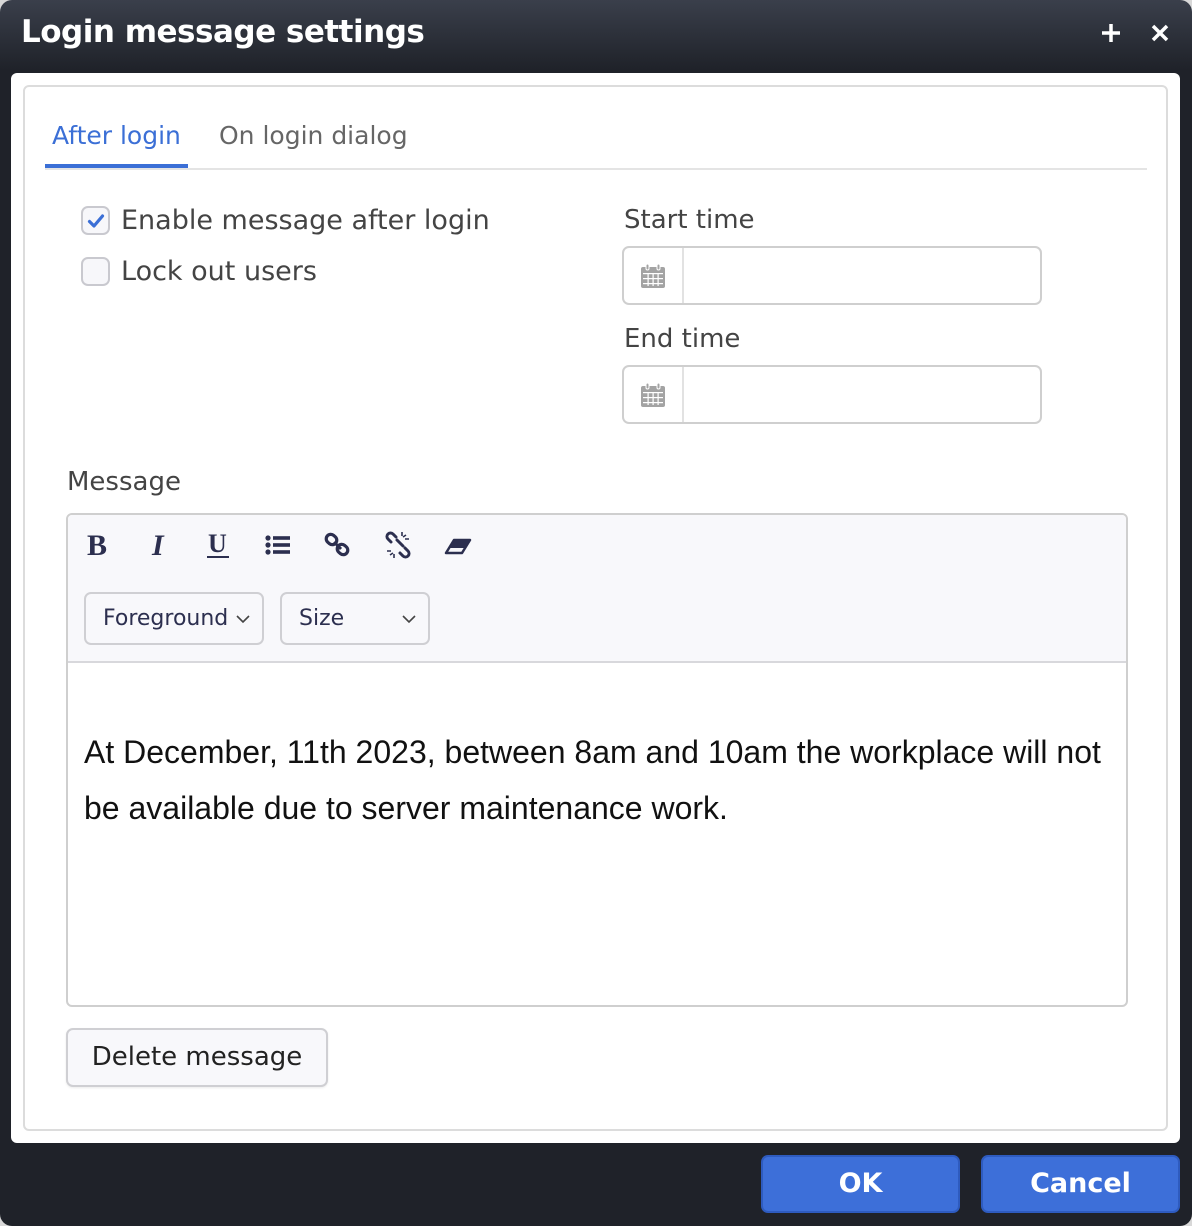 This screenshot has height=1226, width=1192. I want to click on end-time-picker-button, so click(654, 394).